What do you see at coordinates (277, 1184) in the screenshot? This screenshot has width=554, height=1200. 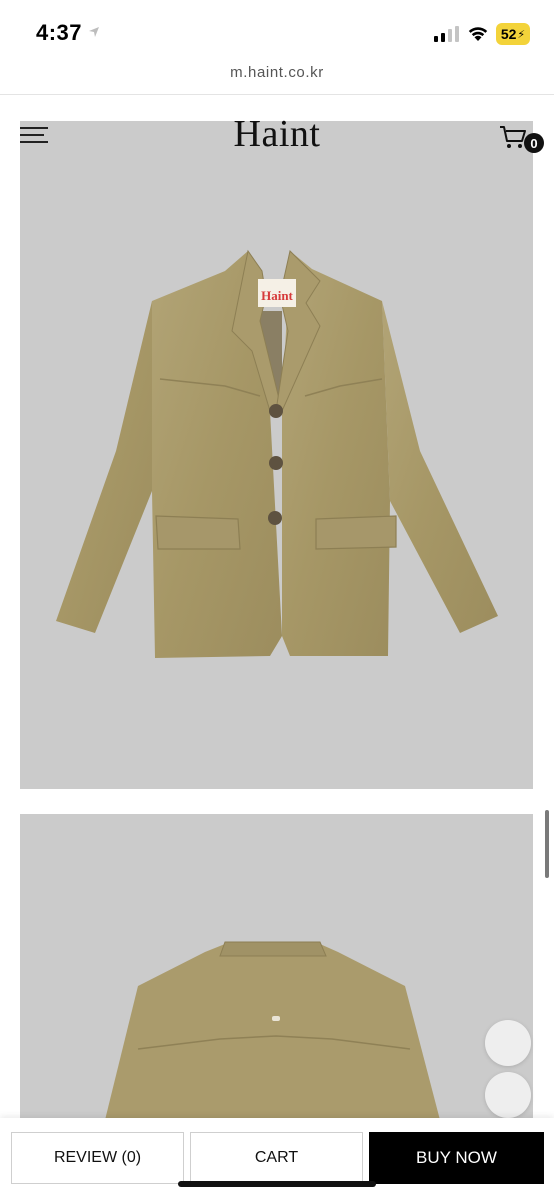 I see `home-indicator` at bounding box center [277, 1184].